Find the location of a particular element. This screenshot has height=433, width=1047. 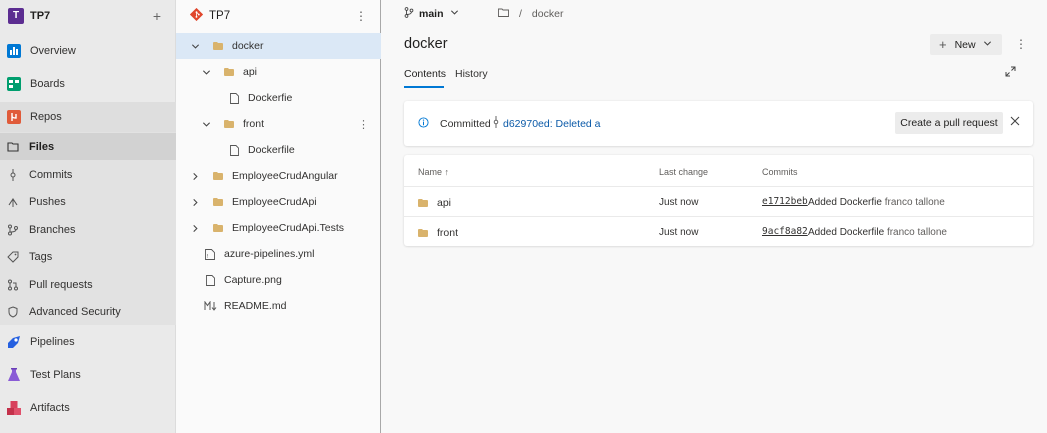

close-icon is located at coordinates (1015, 122).